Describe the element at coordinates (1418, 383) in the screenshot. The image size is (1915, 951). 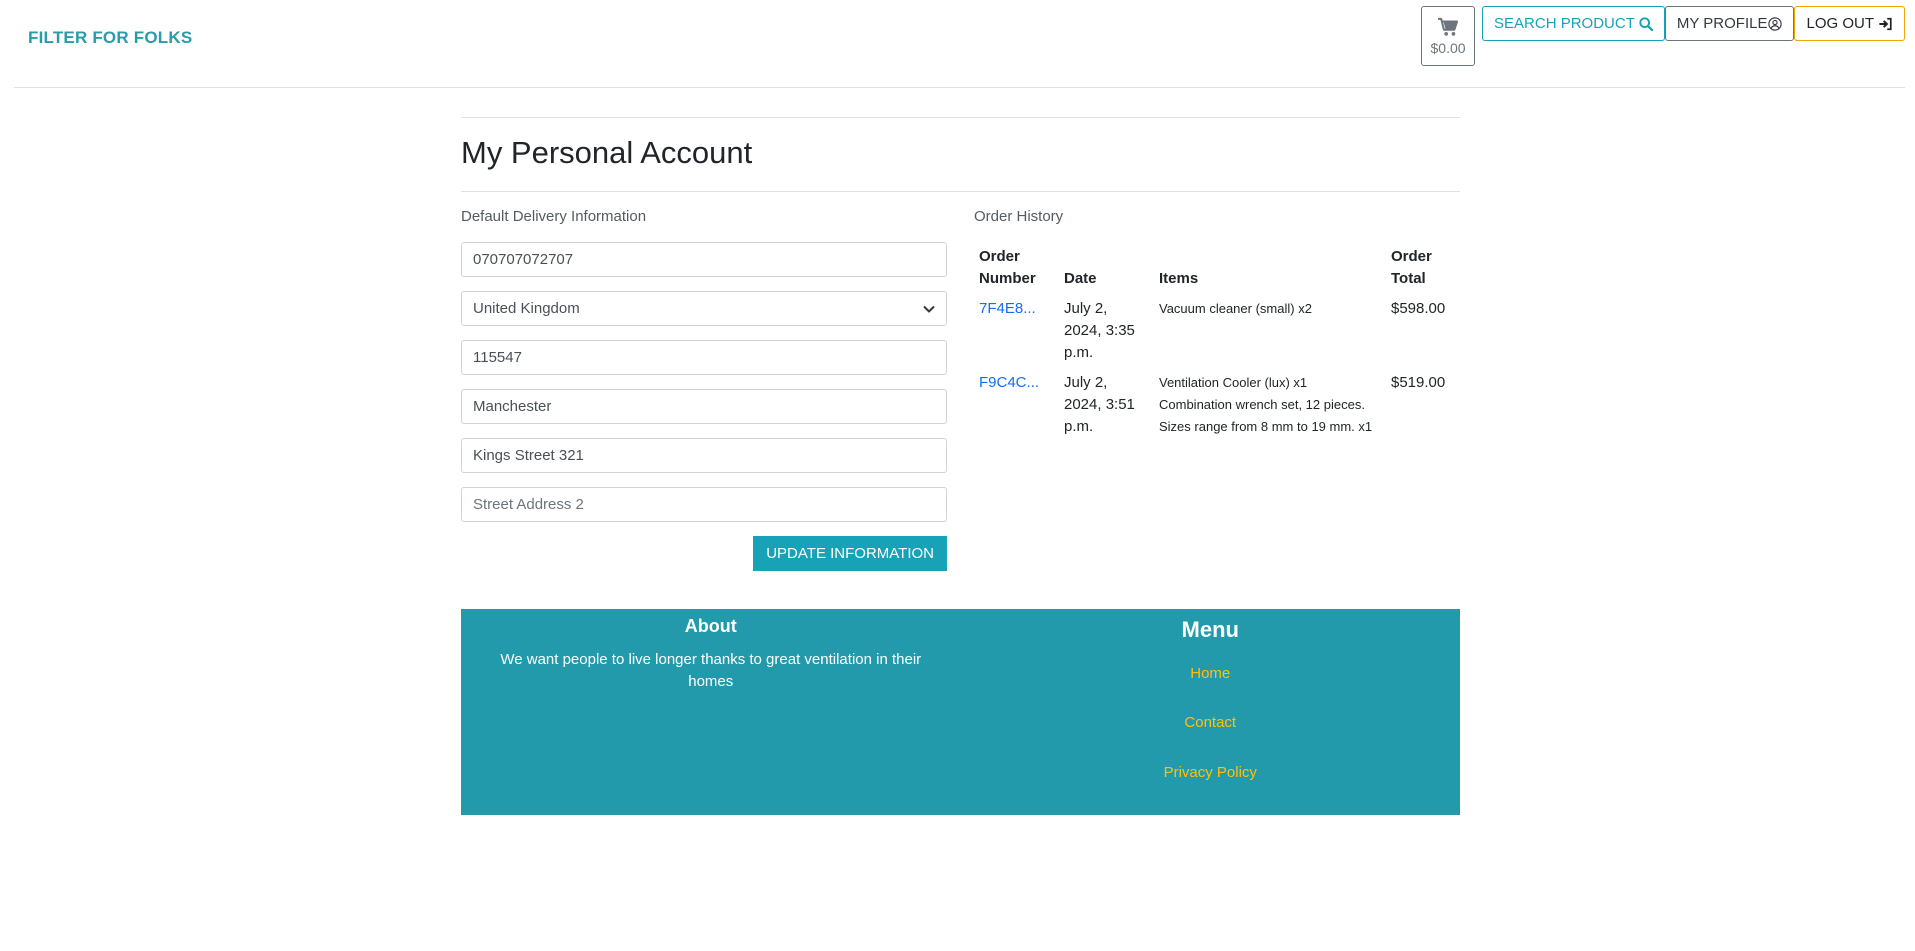
I see `order-total: $519.00` at that location.